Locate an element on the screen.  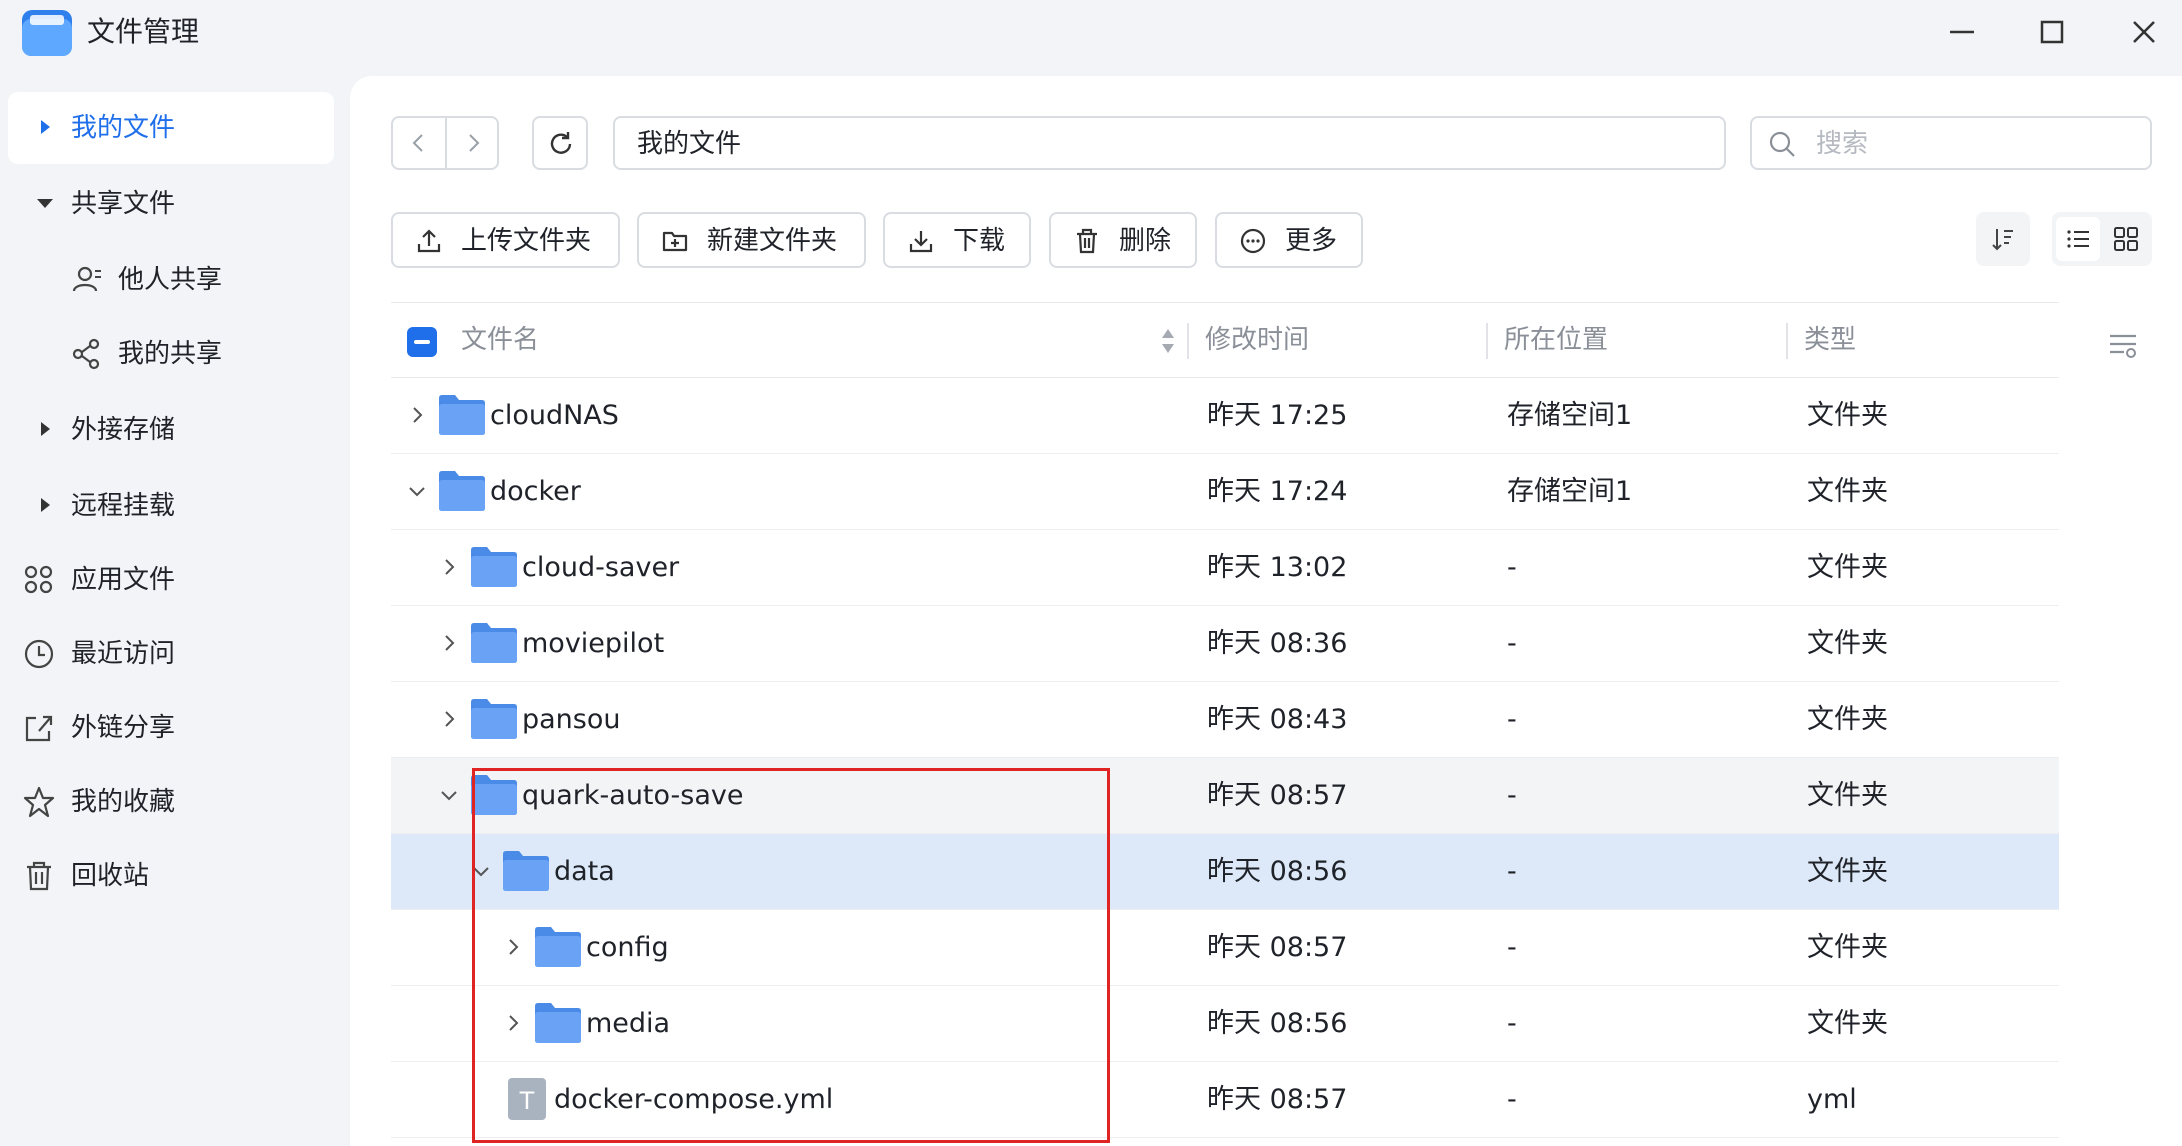
sidebar-item-recent: 最近访问 is located at coordinates (171, 654).